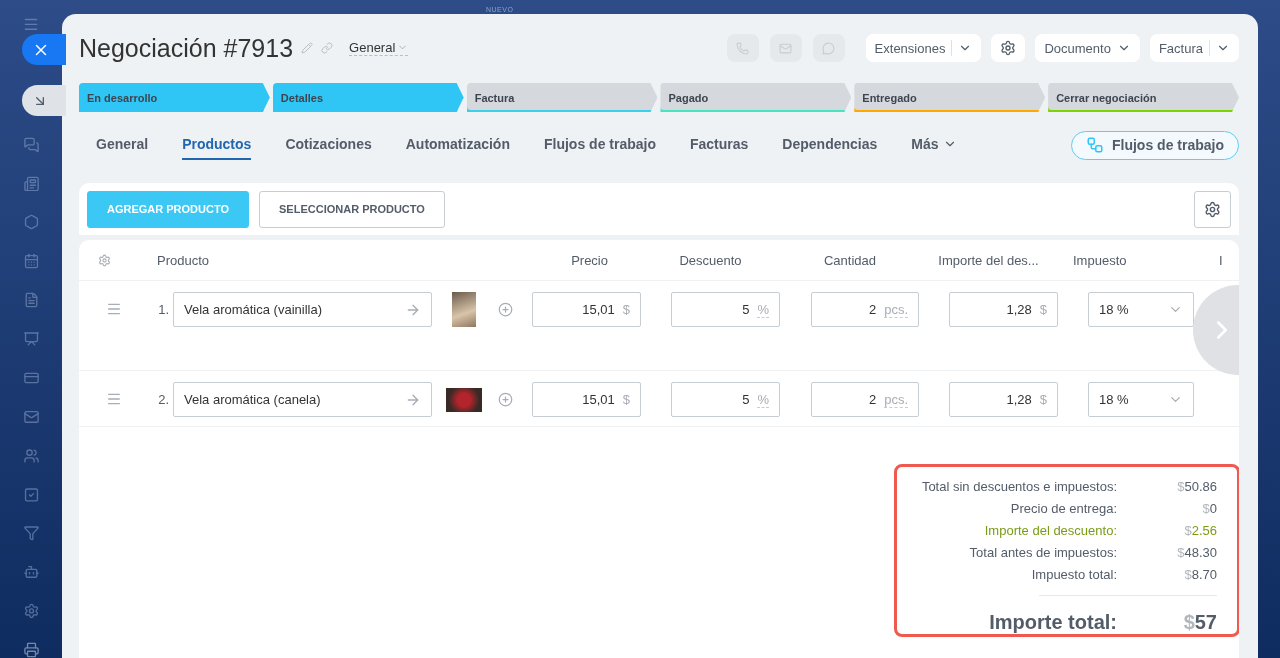 The image size is (1280, 658). I want to click on total-label: Precio de entrega:, so click(1063, 508).